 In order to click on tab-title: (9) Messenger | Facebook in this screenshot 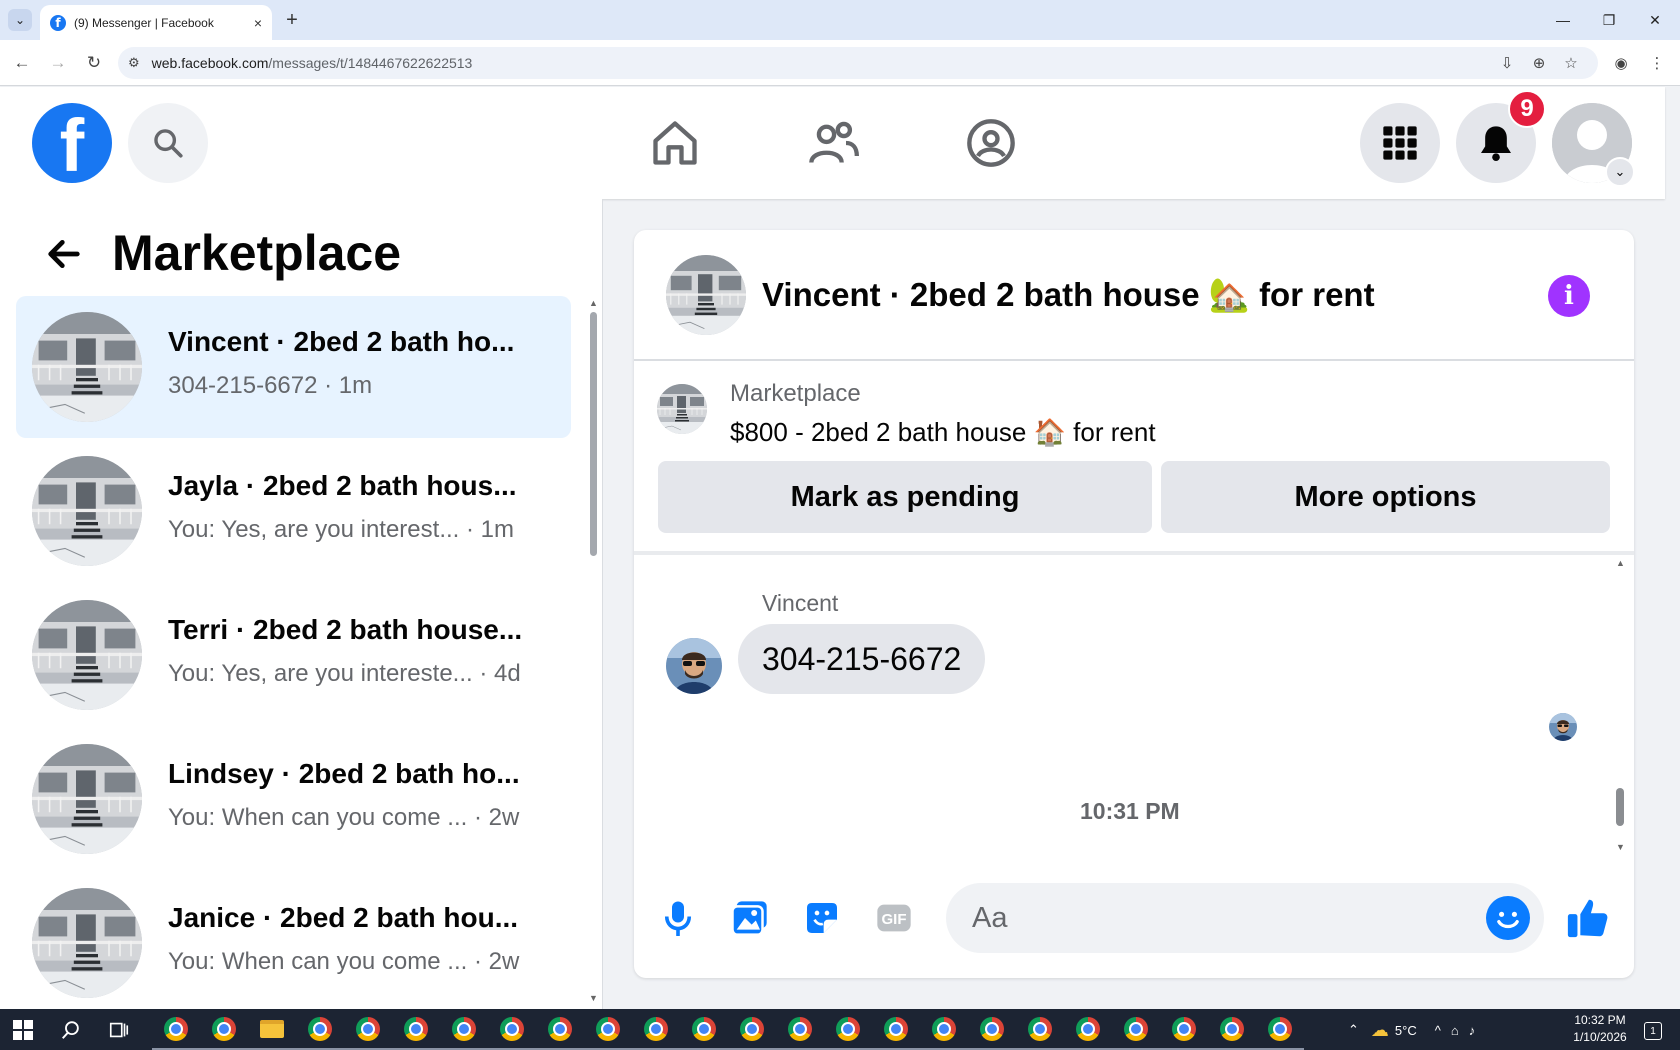, I will do `click(144, 22)`.